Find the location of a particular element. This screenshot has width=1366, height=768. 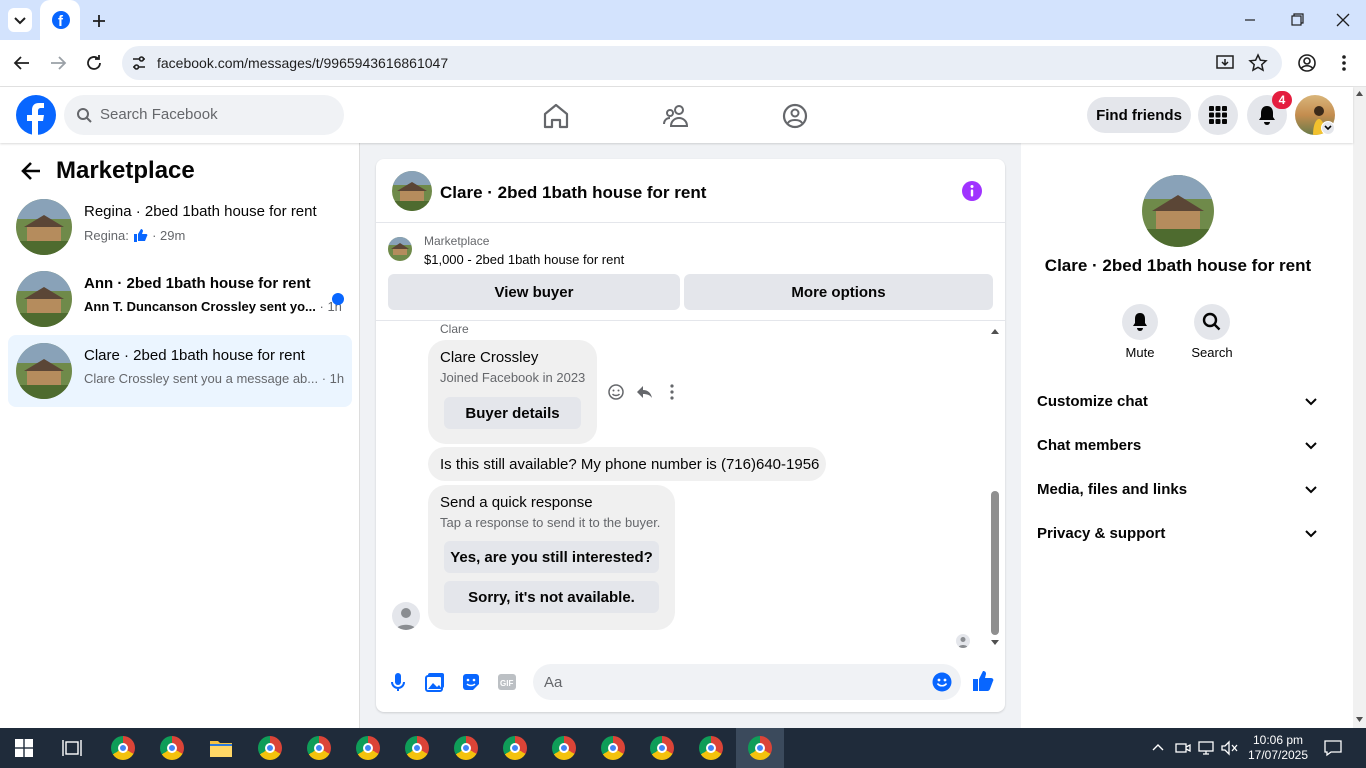

site-settings-icon is located at coordinates (139, 63).